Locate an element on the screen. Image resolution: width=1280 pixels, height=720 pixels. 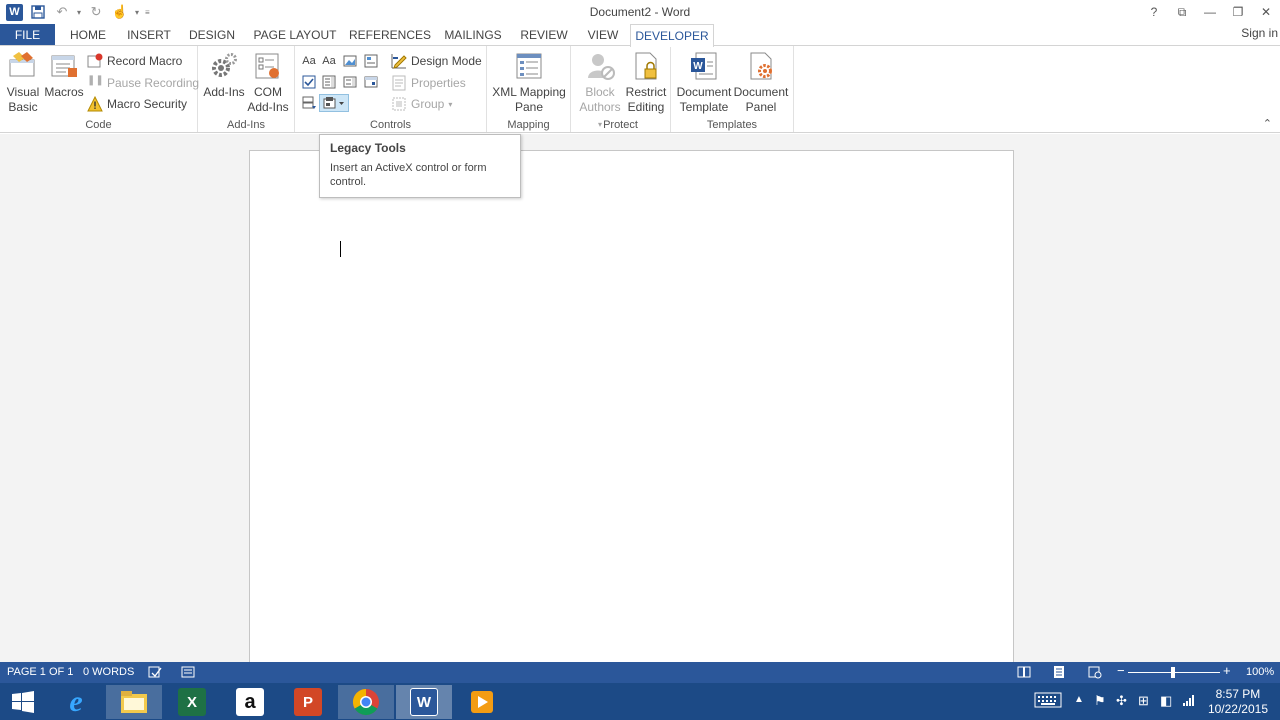
visual-basic-label-line1: Visual is located at coordinates (23, 92).